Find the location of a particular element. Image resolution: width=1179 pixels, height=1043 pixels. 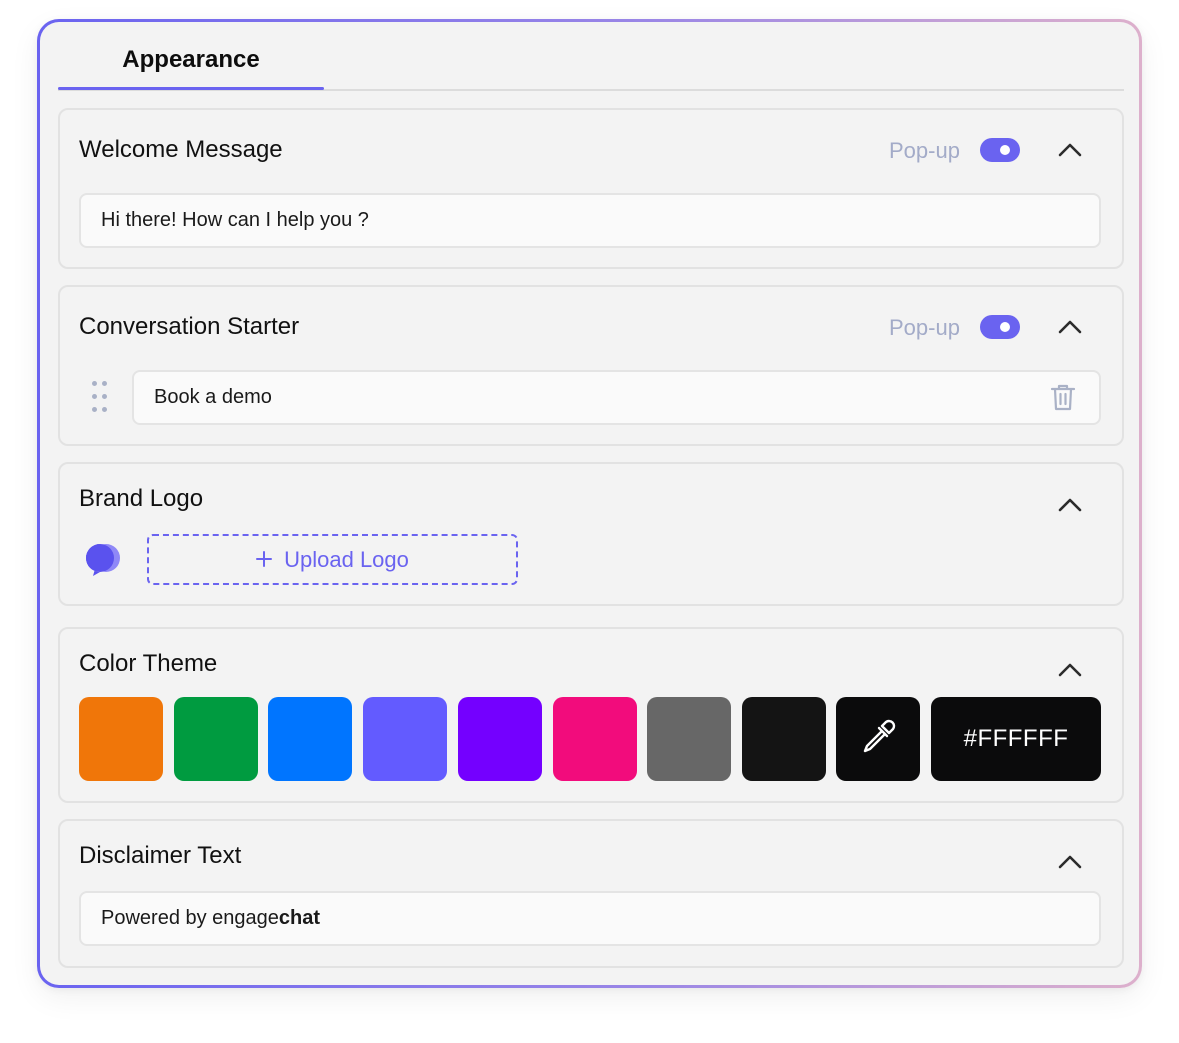

starter-popup-toggle is located at coordinates (1000, 327).